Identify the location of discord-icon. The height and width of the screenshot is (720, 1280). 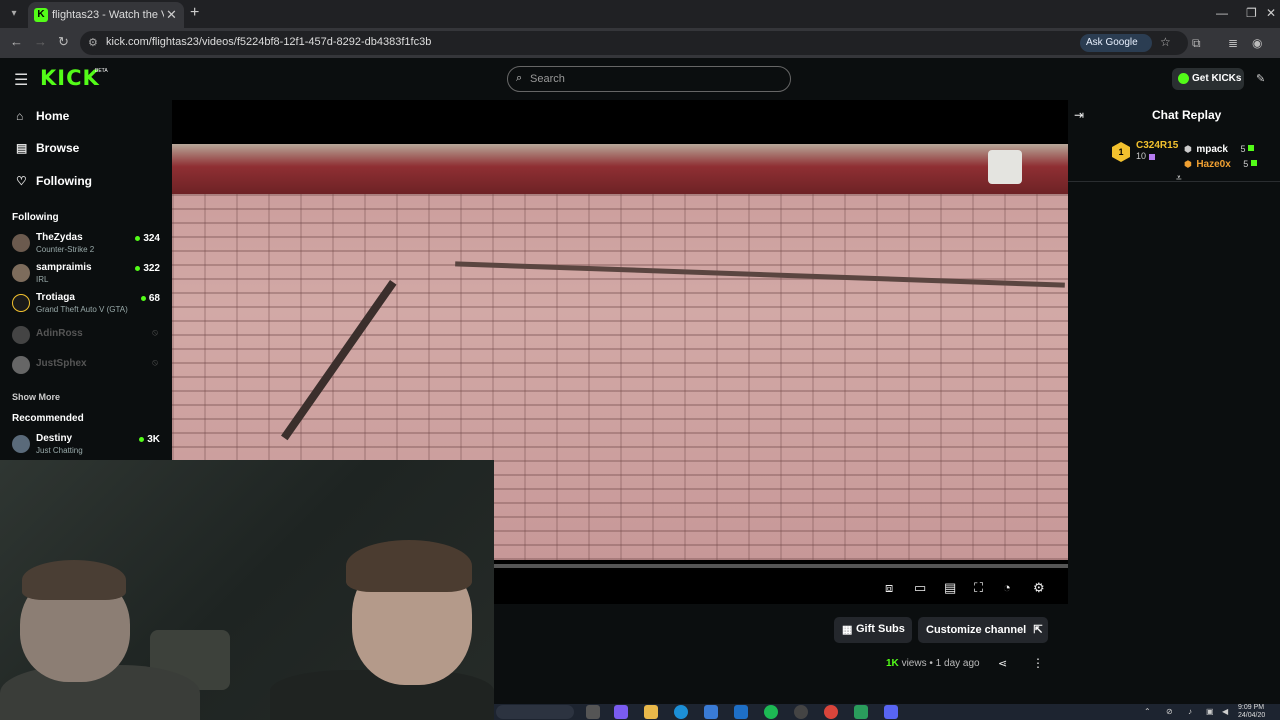
(891, 712).